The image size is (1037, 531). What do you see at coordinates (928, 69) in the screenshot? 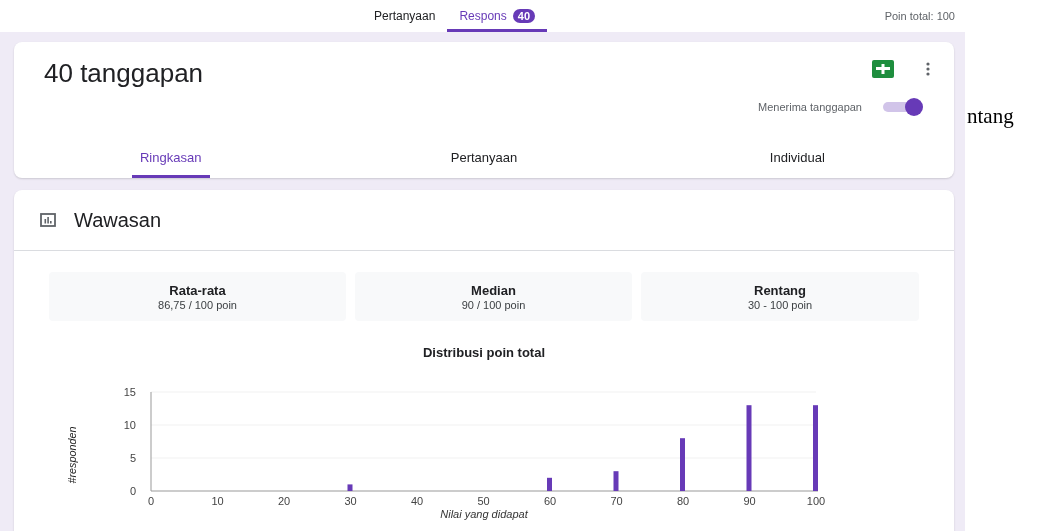
I see `more-options-icon` at bounding box center [928, 69].